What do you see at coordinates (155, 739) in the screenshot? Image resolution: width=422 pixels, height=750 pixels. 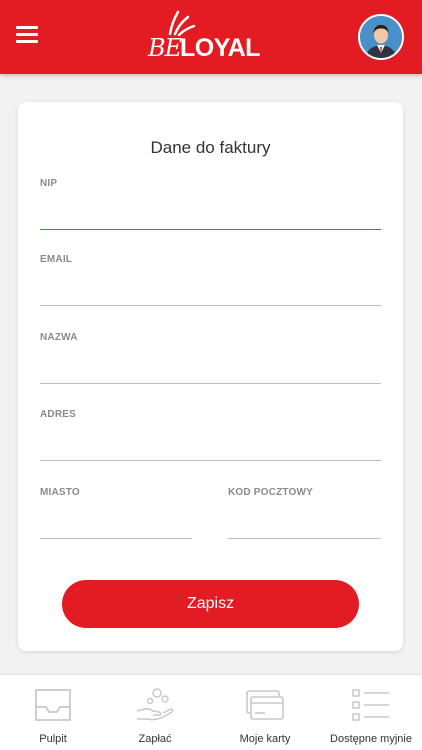 I see `nav-label-zaplac: Zapłać` at bounding box center [155, 739].